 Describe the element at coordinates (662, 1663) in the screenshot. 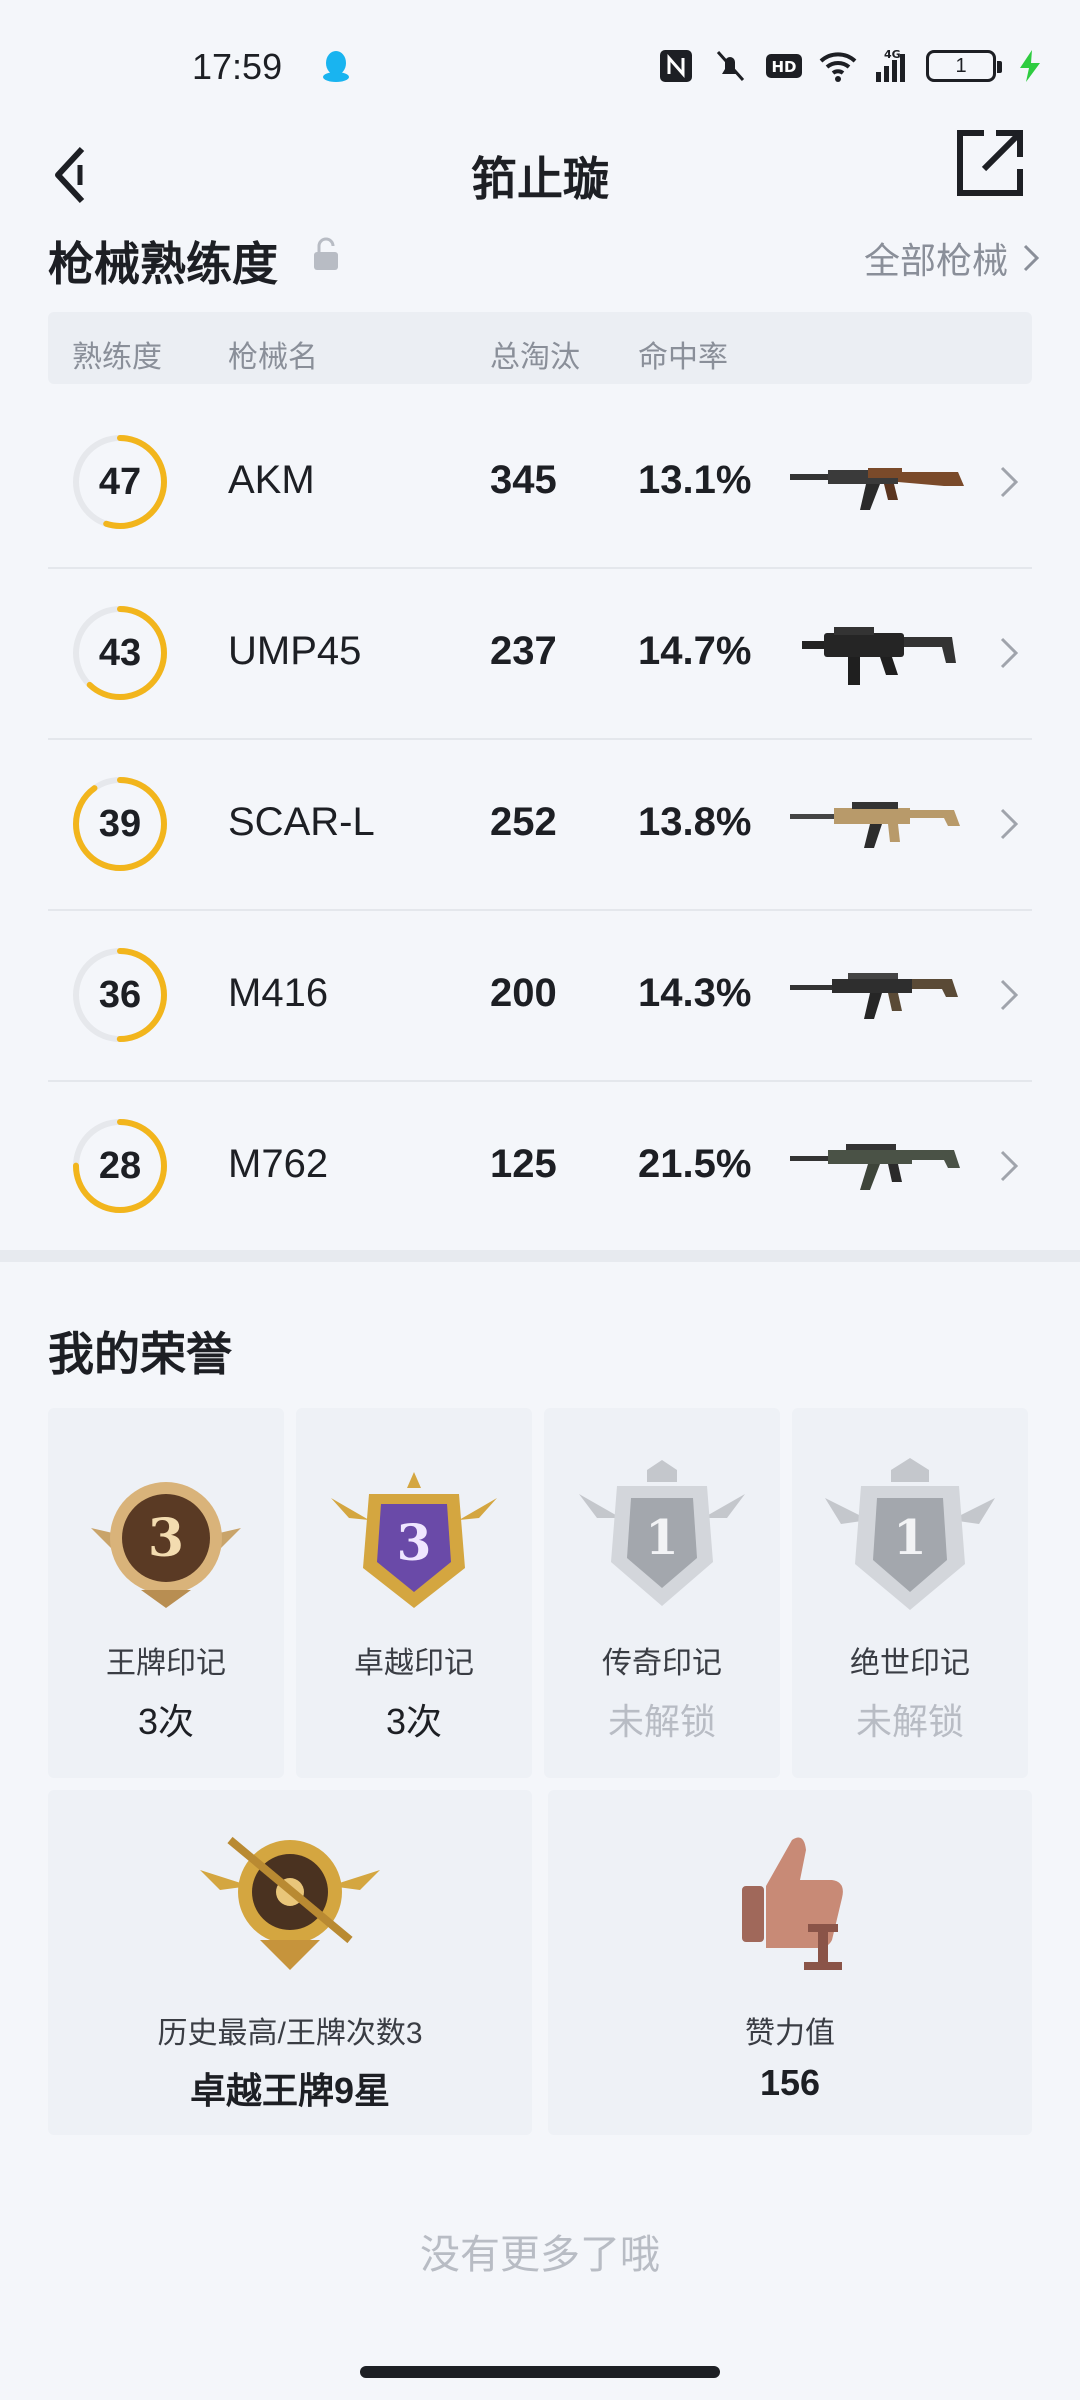

I see `honor-label: 传奇印记` at that location.